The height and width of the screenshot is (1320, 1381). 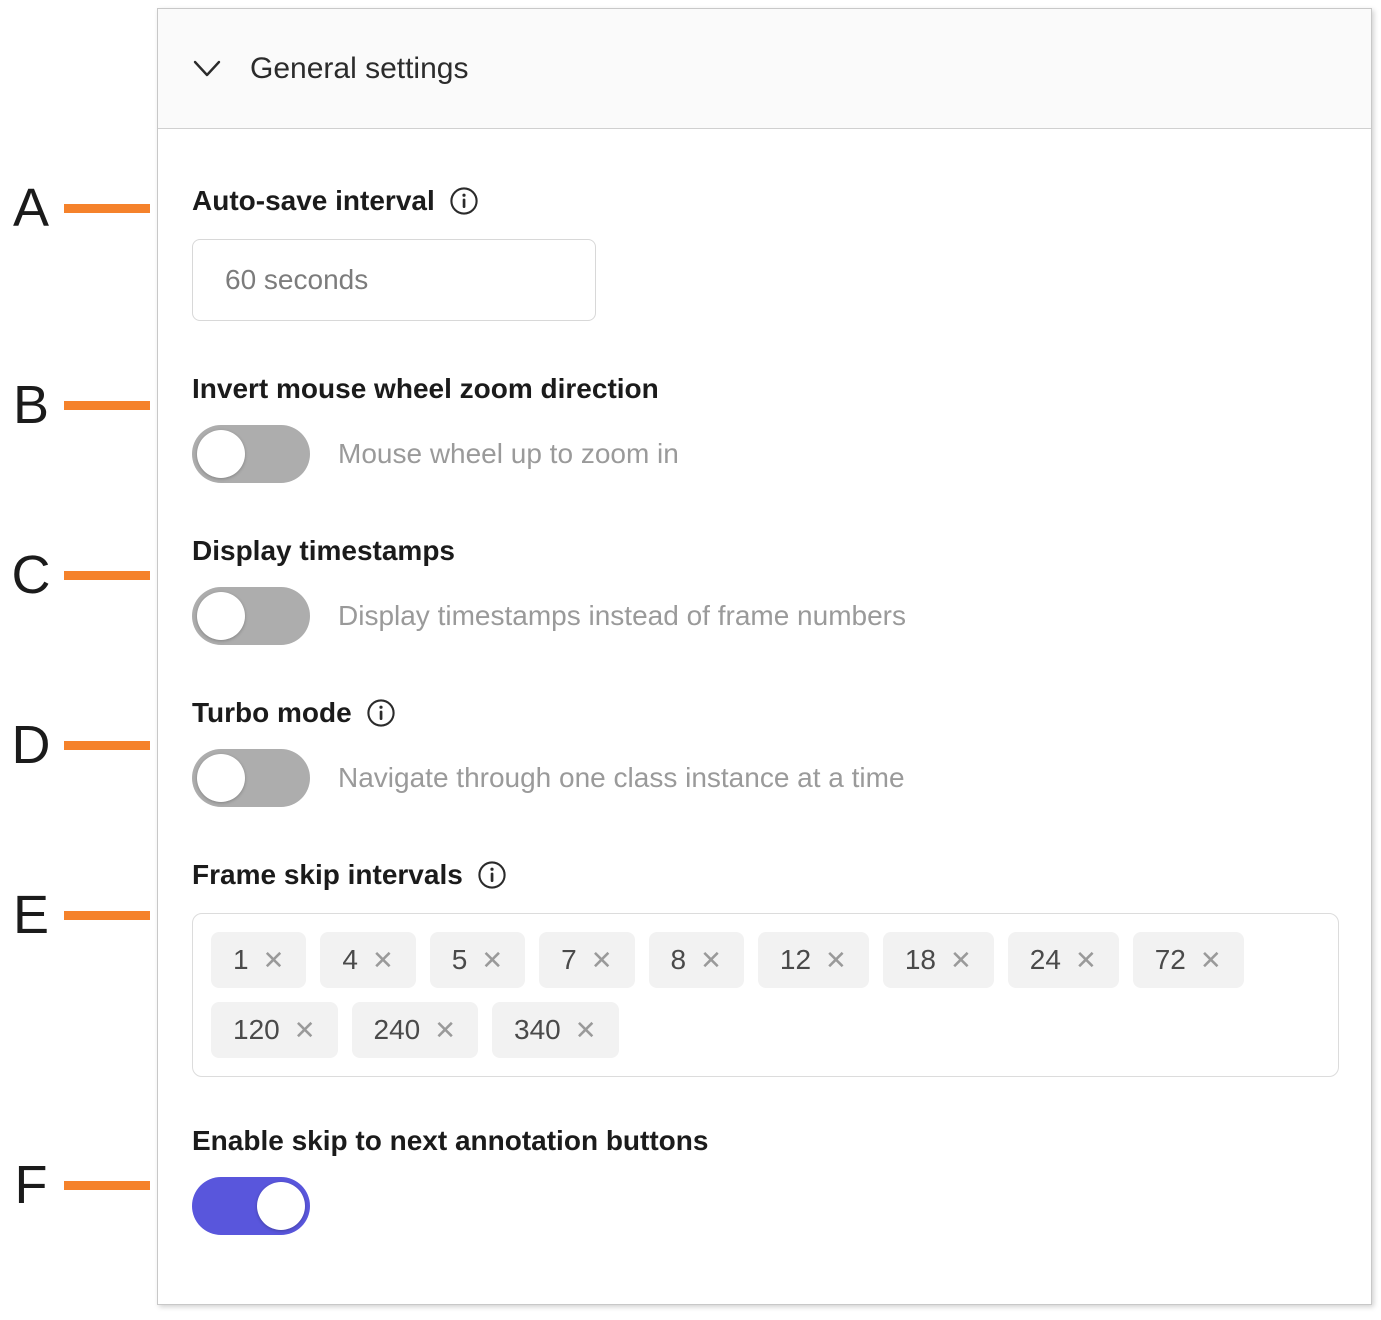 What do you see at coordinates (764, 1141) in the screenshot?
I see `setting-label-row: Enable skip to next annotation buttons` at bounding box center [764, 1141].